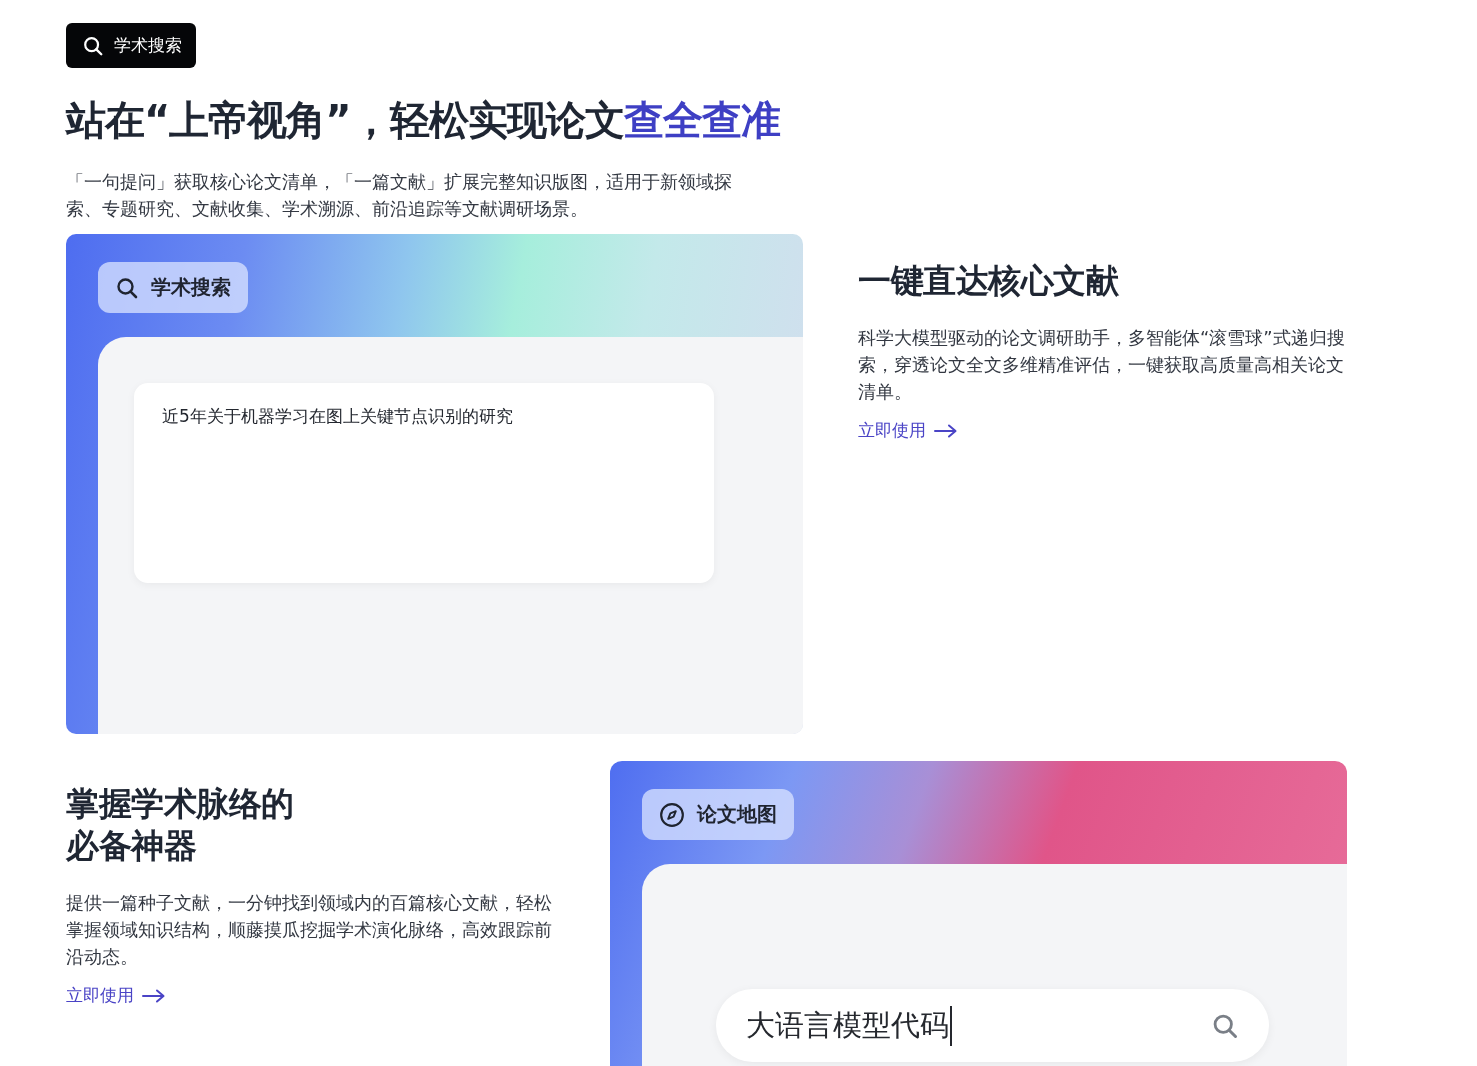 The image size is (1477, 1066). What do you see at coordinates (1102, 365) in the screenshot?
I see `feature-description: 科学大模型驱动的论文调研助手，多智能体“滚雪球”式递归搜索，穿透论文全文多维精准评估，一键获取高质量高相关论文清单。` at bounding box center [1102, 365].